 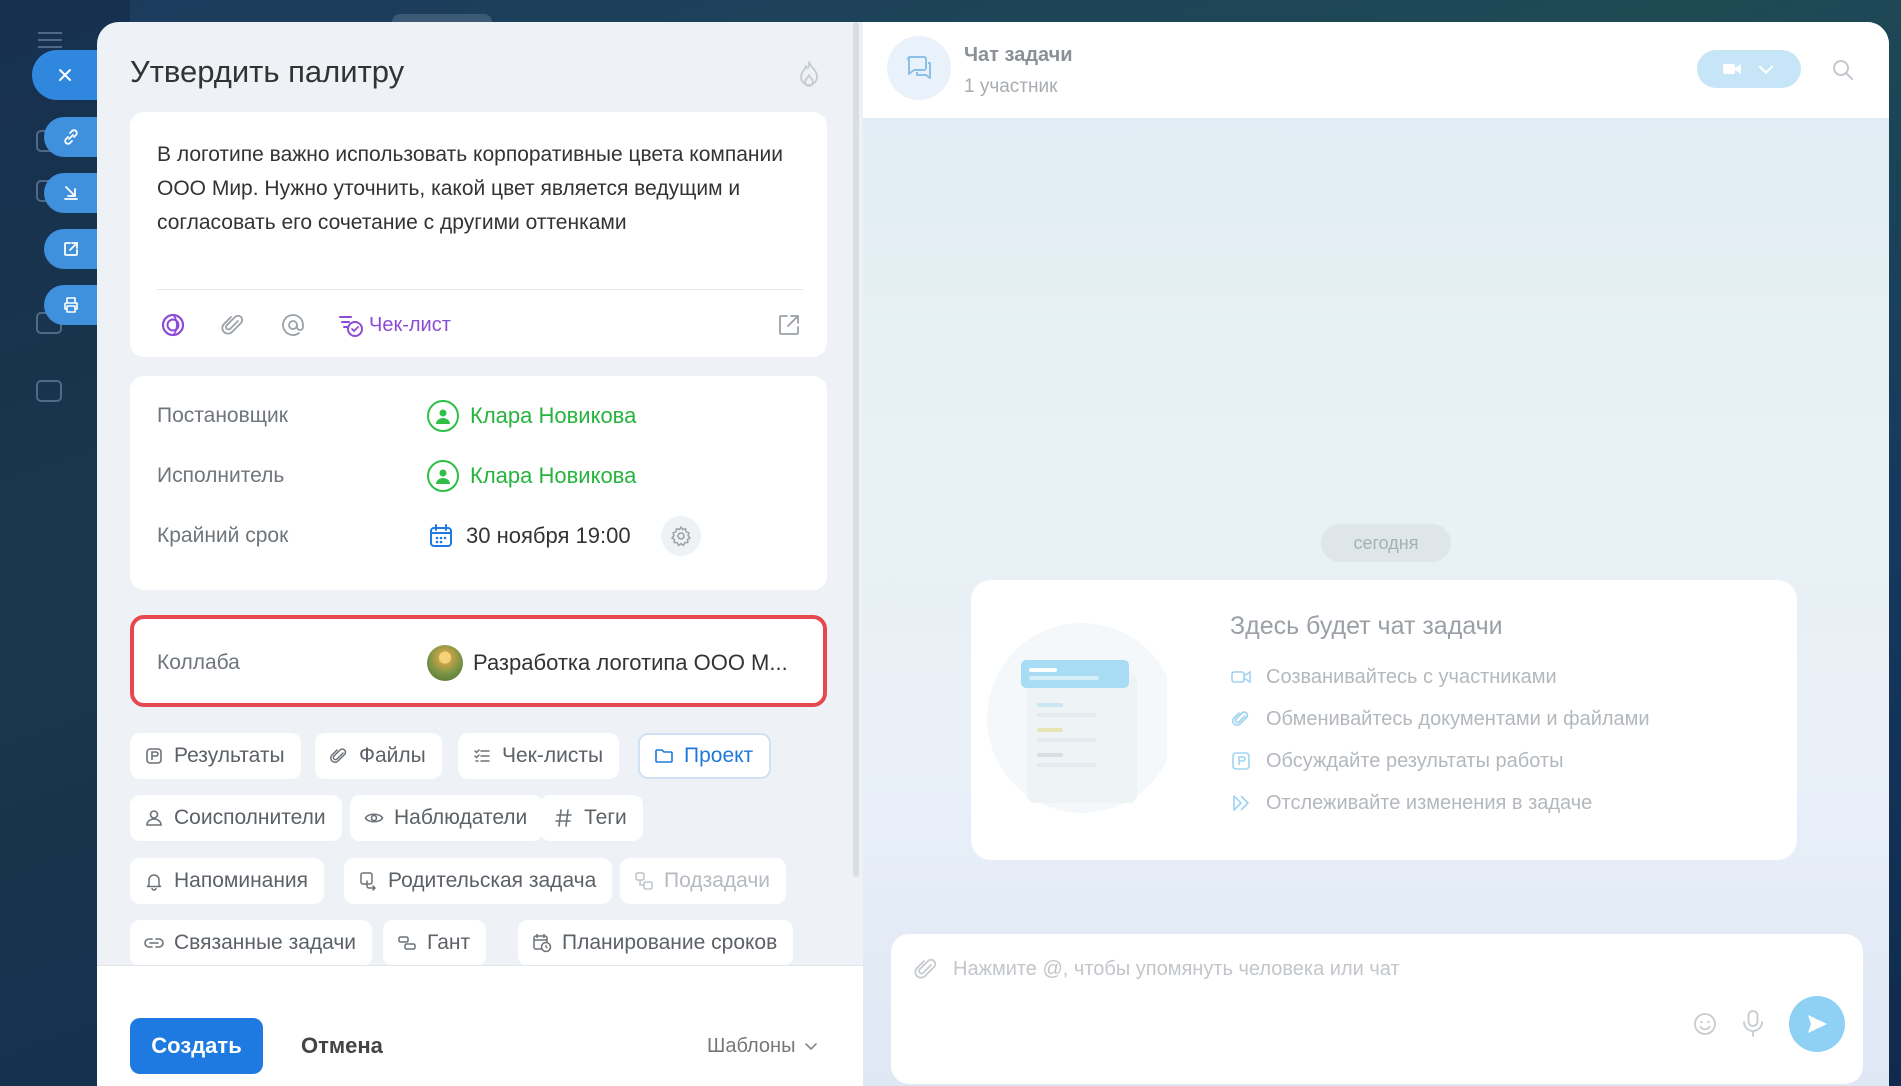 I want to click on cancel-button: Отмена, so click(x=342, y=1046).